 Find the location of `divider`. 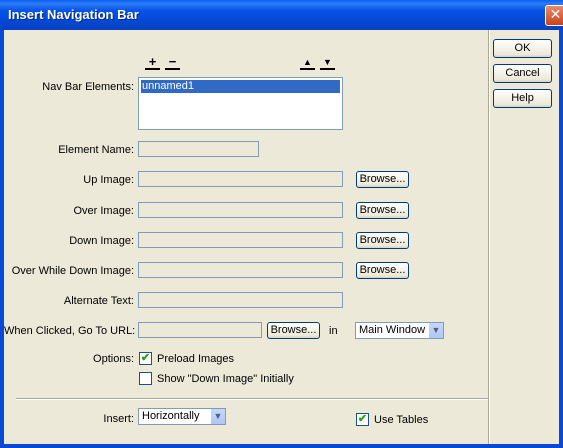

divider is located at coordinates (253, 399).